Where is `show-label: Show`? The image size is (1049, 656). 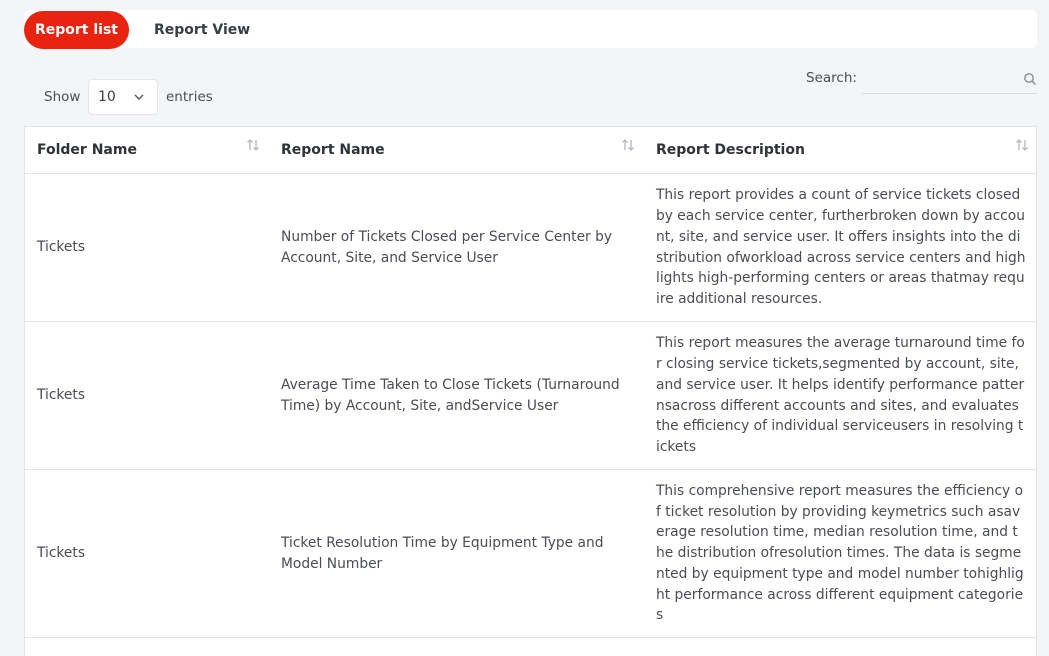 show-label: Show is located at coordinates (62, 97).